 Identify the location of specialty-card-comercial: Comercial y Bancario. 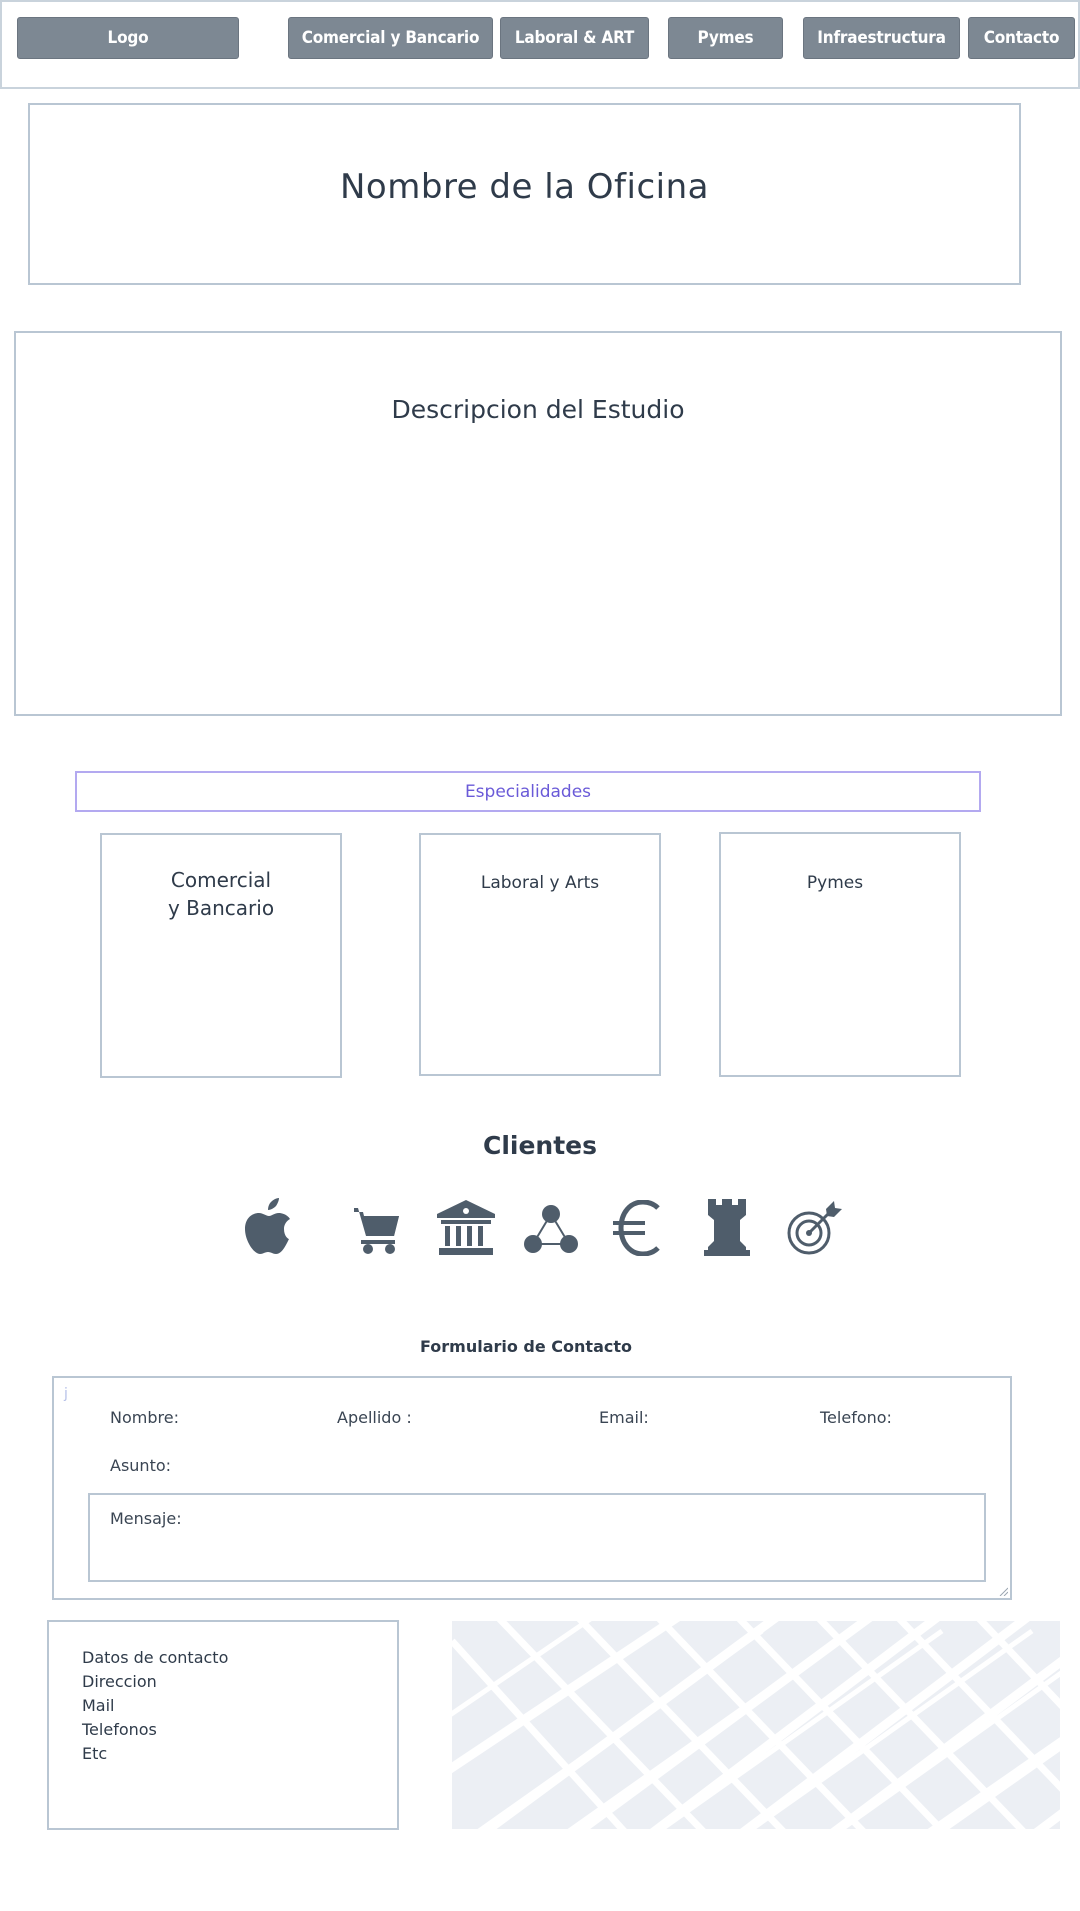
(221, 955).